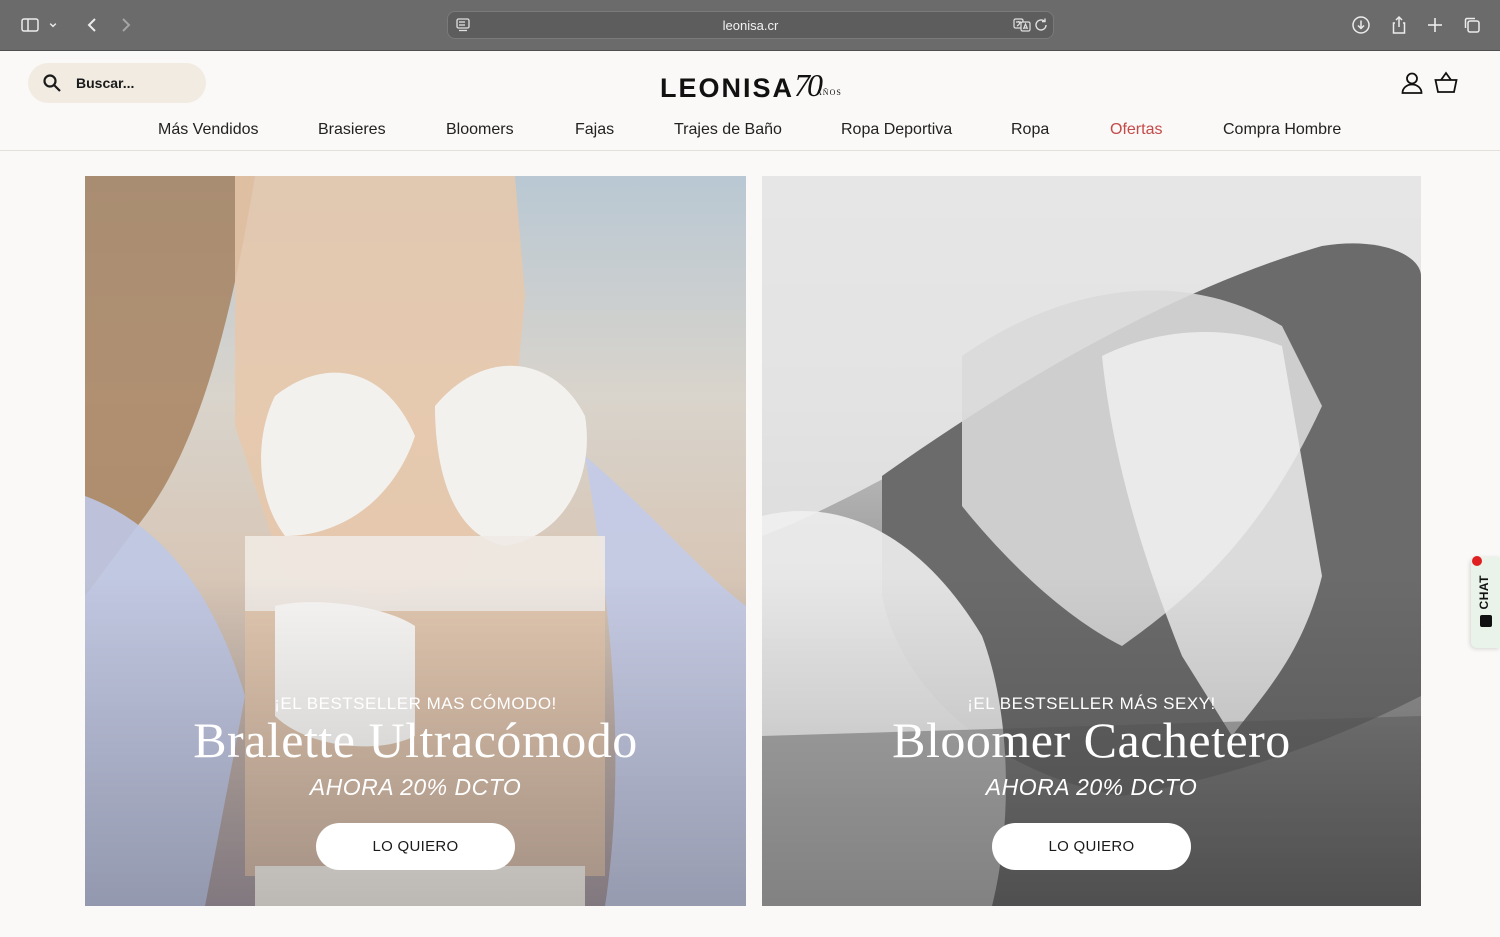 The width and height of the screenshot is (1500, 937). I want to click on chat-label: CHAT, so click(1484, 592).